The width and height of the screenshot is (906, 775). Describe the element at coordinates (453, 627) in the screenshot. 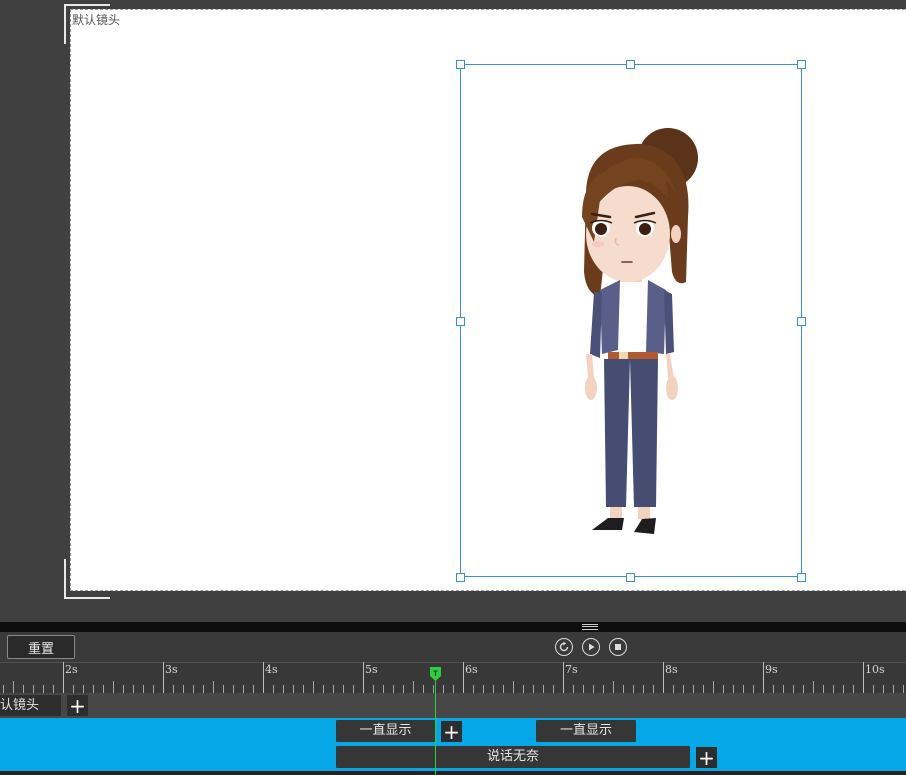

I see `panel-splitter` at that location.